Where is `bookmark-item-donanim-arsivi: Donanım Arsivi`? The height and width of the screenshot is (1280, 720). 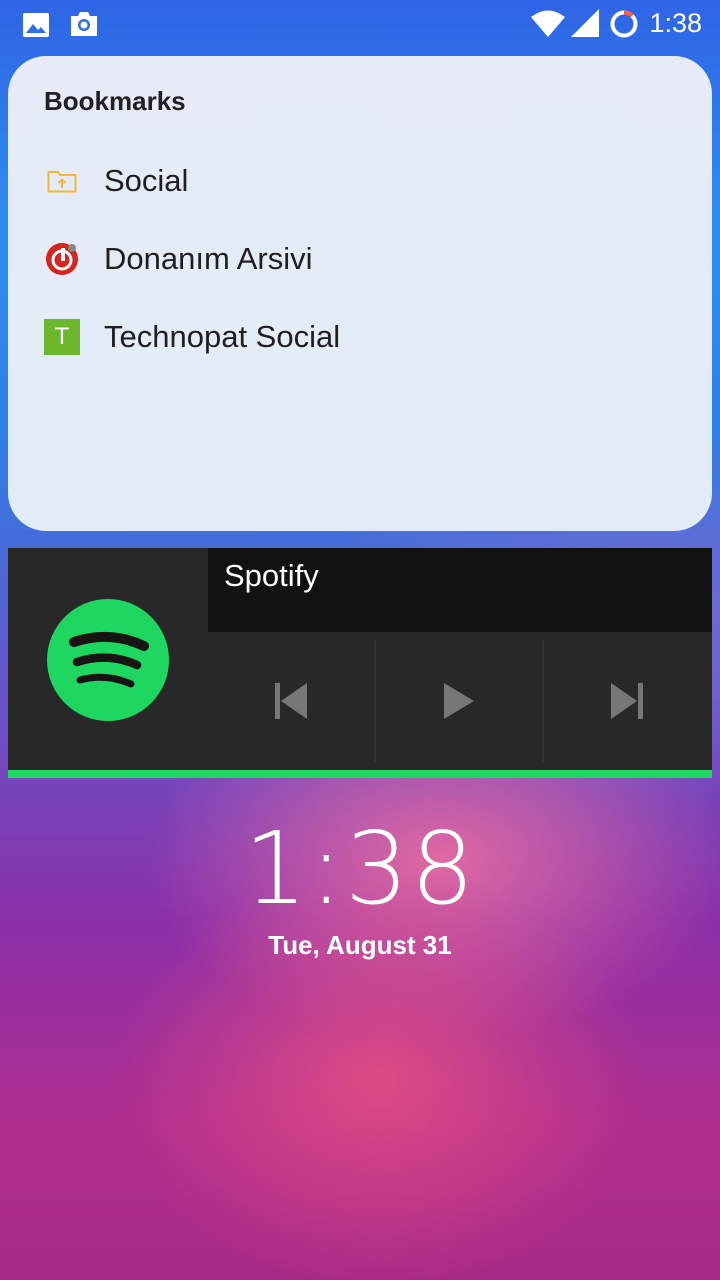 bookmark-item-donanim-arsivi: Donanım Arsivi is located at coordinates (360, 259).